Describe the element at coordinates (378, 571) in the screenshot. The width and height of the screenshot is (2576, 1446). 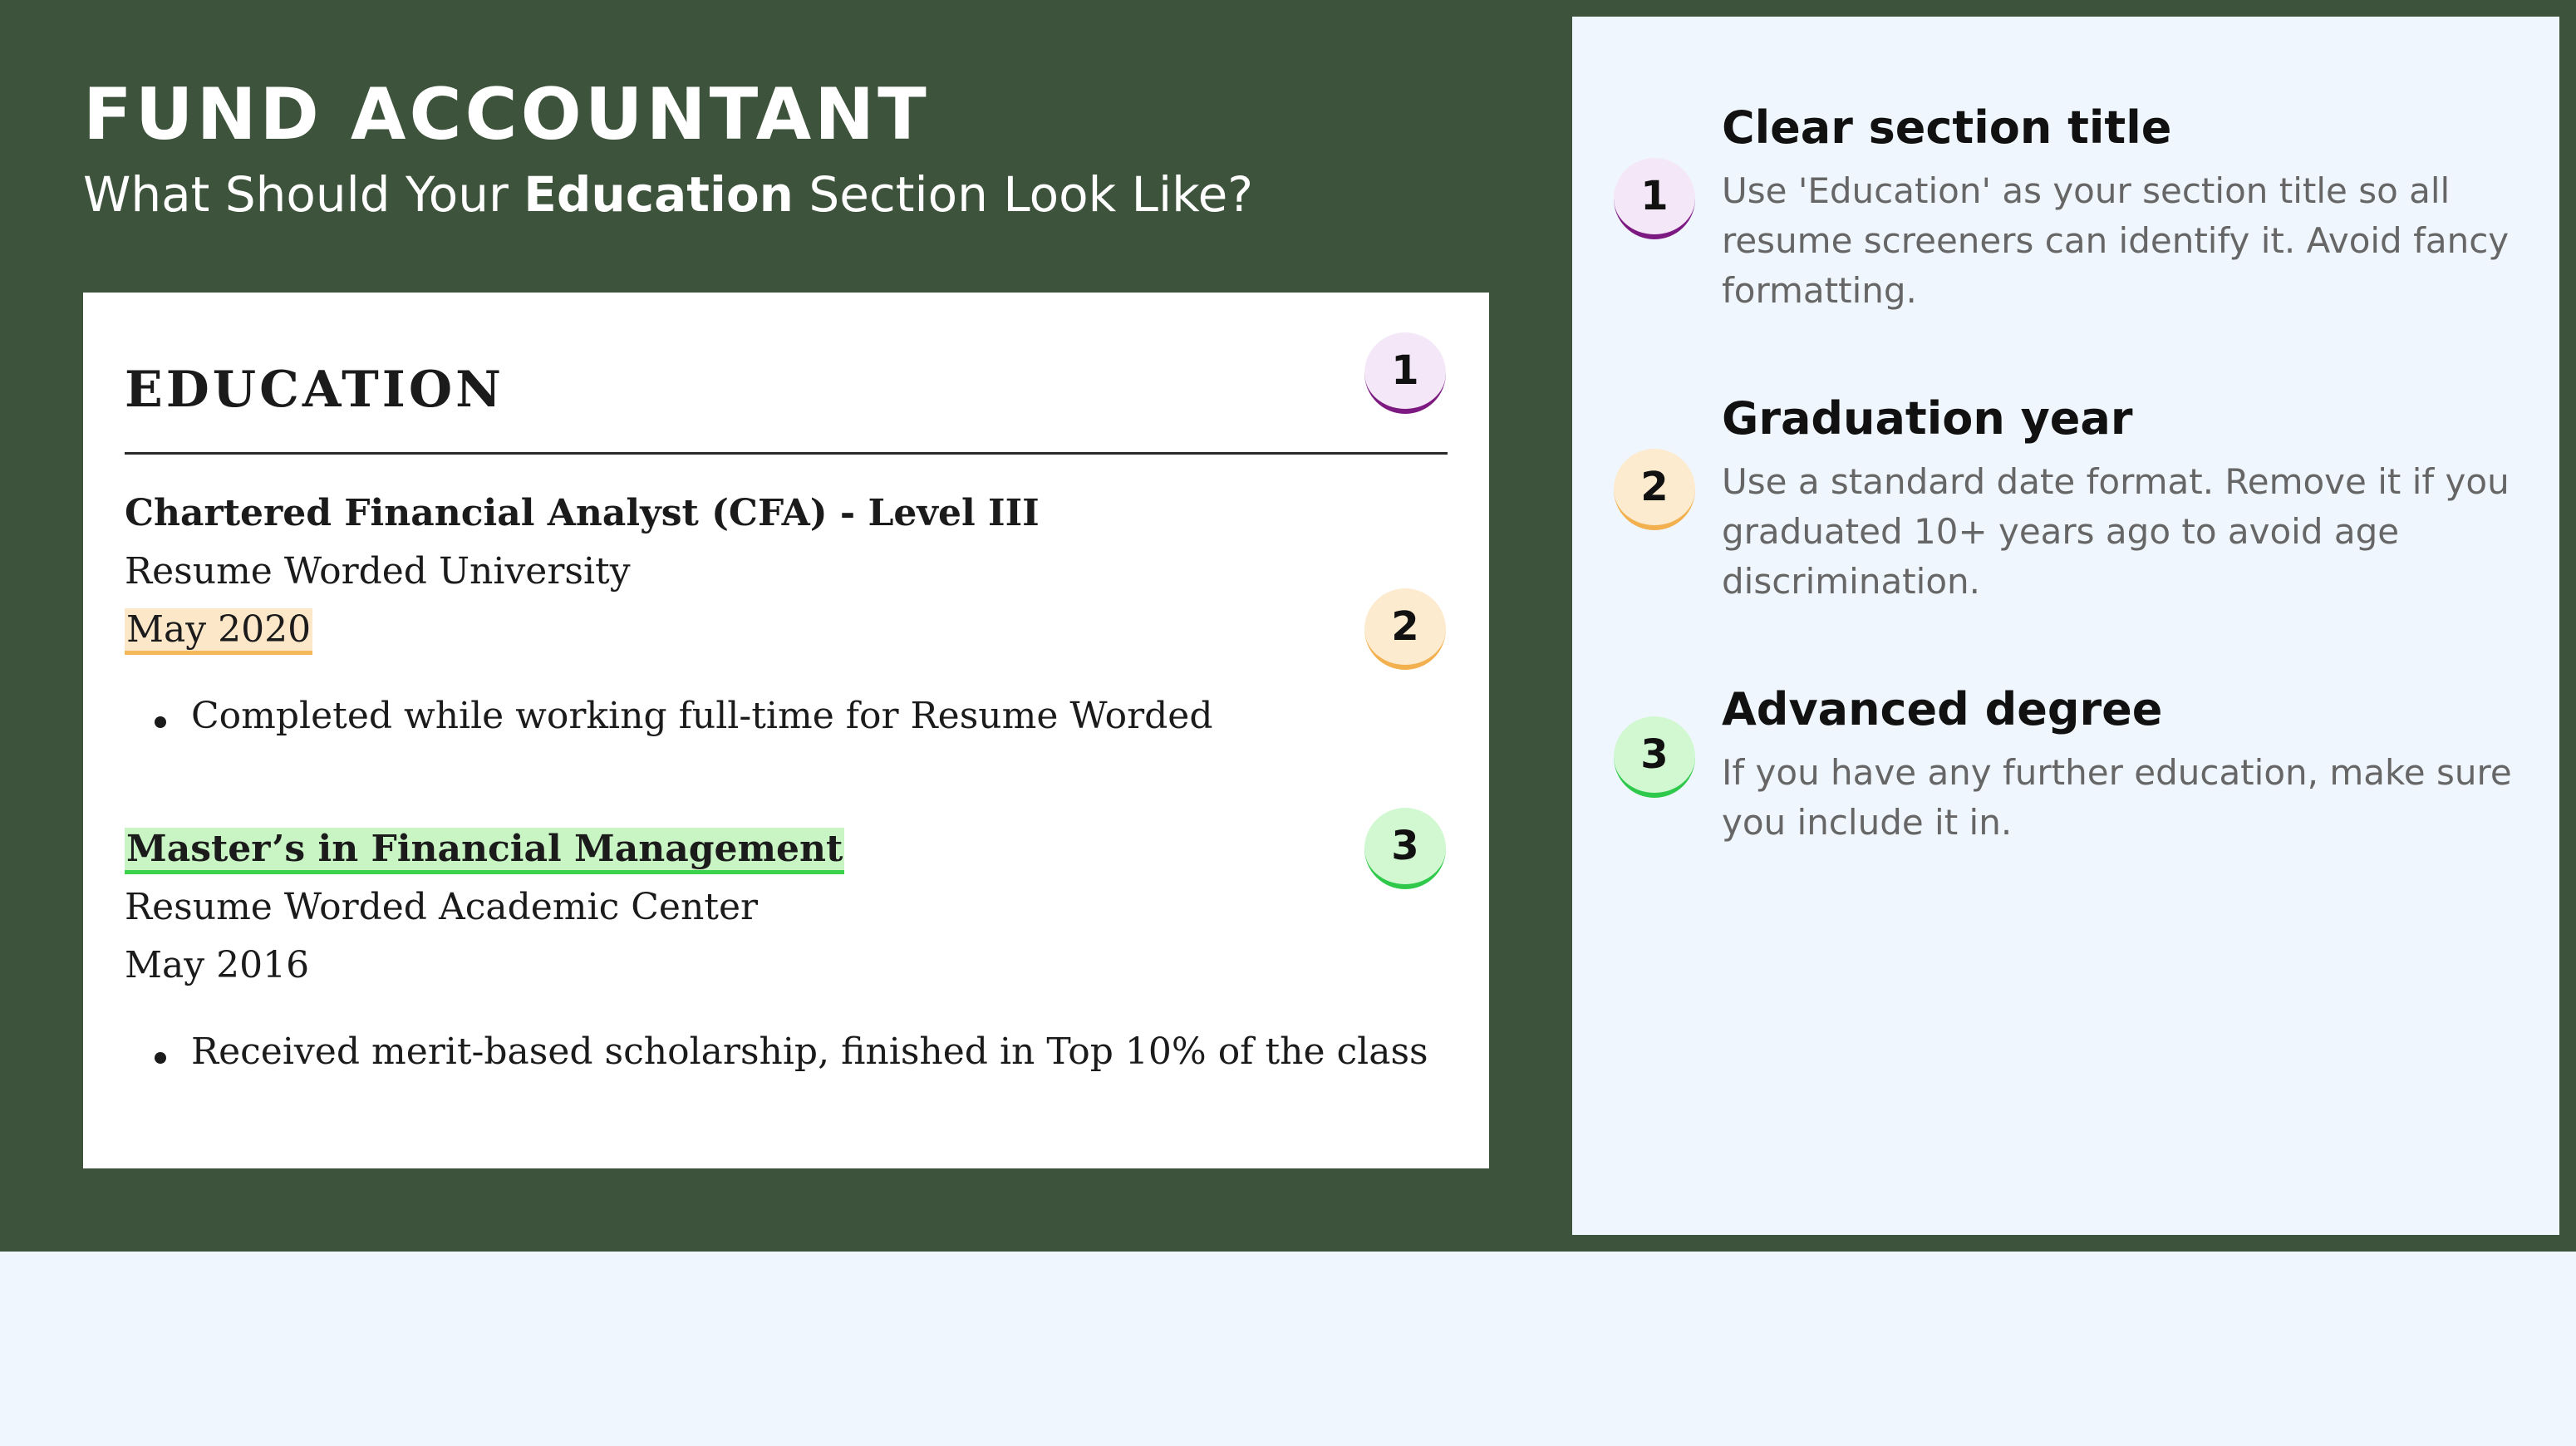
I see `entry-1-school: Resume Worded University` at that location.